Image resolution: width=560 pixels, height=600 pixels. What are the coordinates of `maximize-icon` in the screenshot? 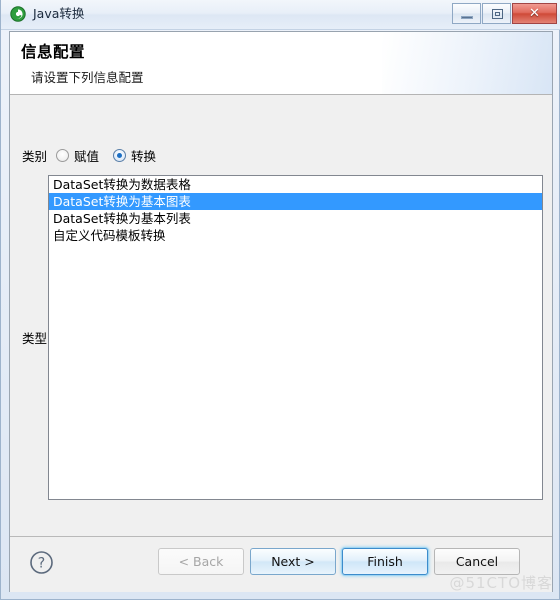 It's located at (497, 14).